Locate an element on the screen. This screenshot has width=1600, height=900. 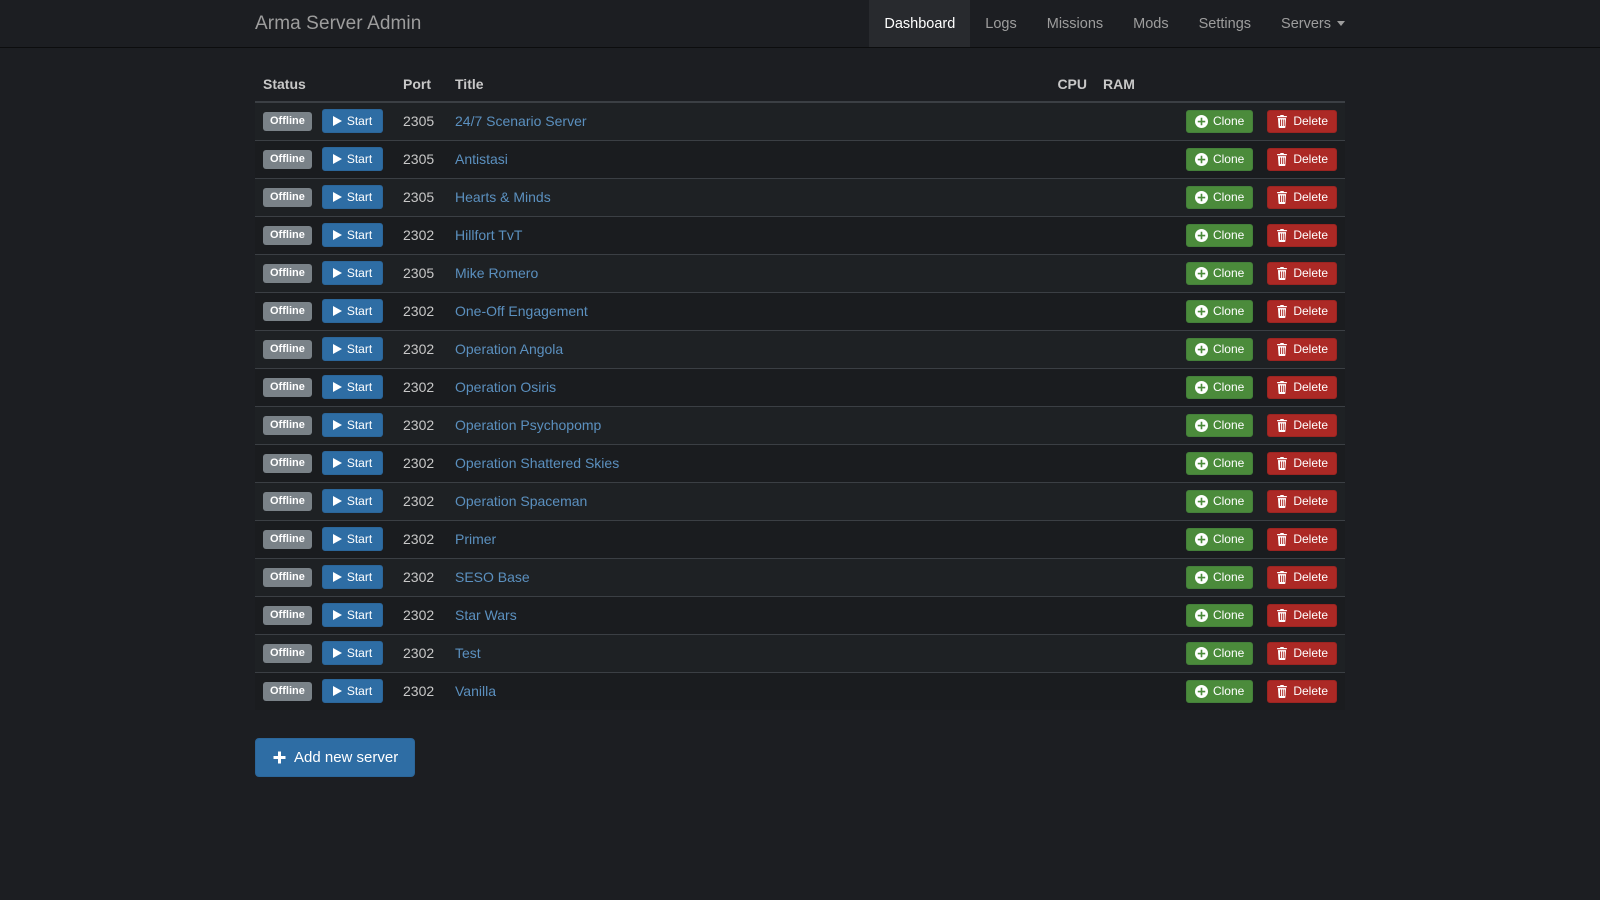
server-title-link: Vanilla is located at coordinates (475, 691).